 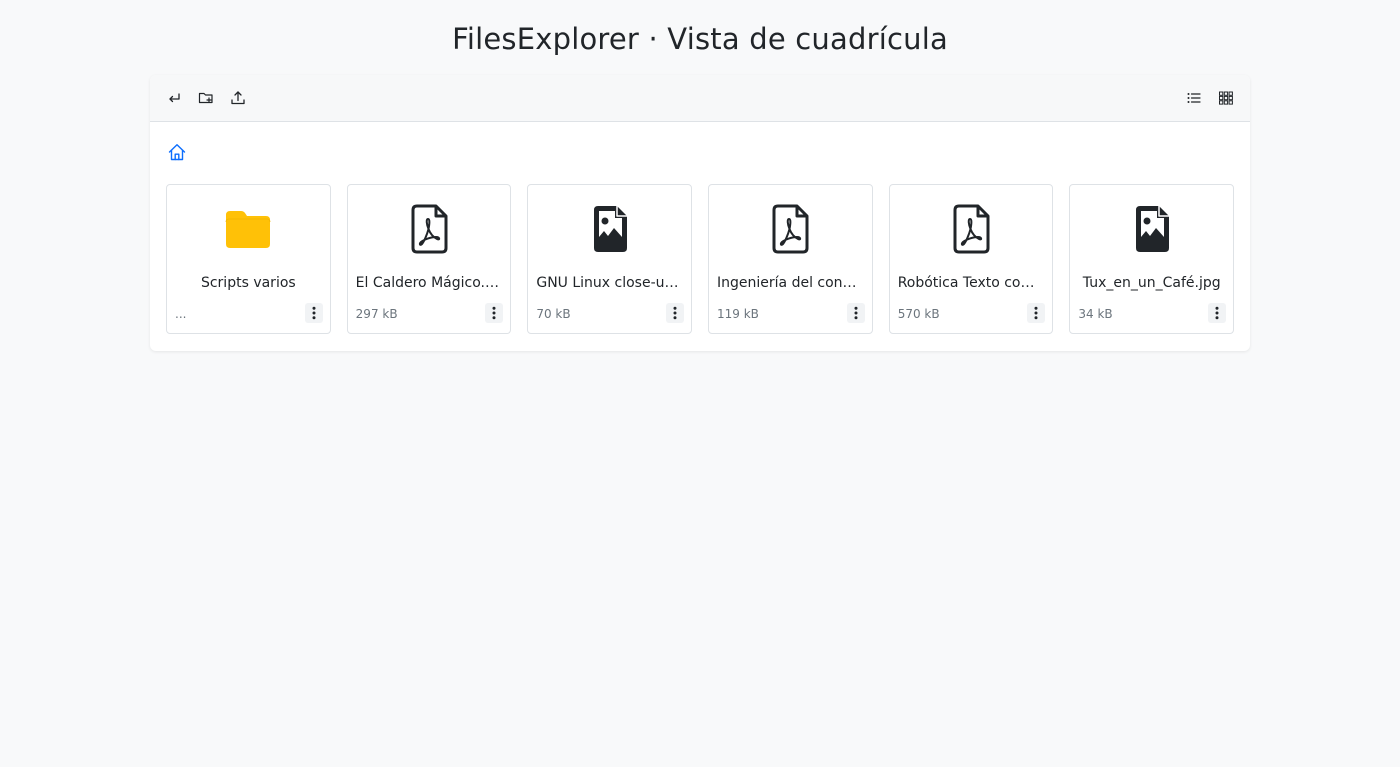 I want to click on new-folder-button, so click(x=206, y=98).